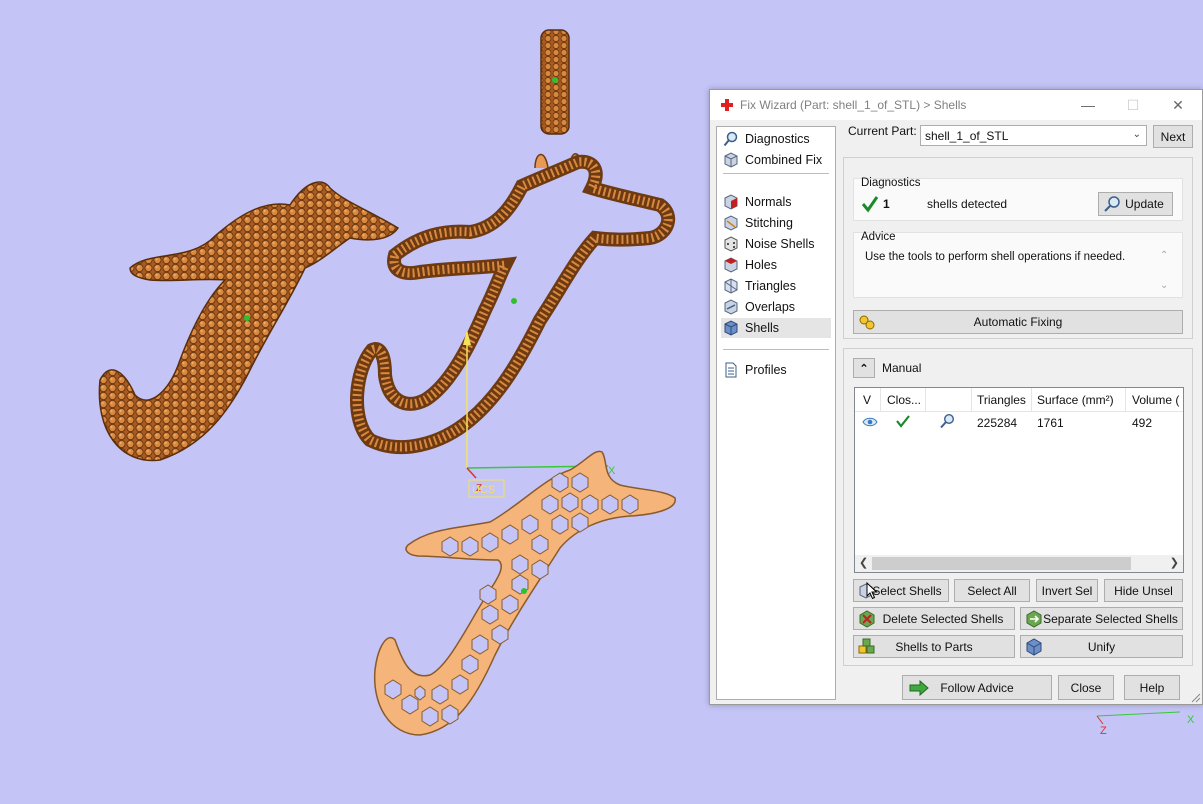 This screenshot has height=804, width=1203. Describe the element at coordinates (1133, 105) in the screenshot. I see `maximize-button: ☐` at that location.